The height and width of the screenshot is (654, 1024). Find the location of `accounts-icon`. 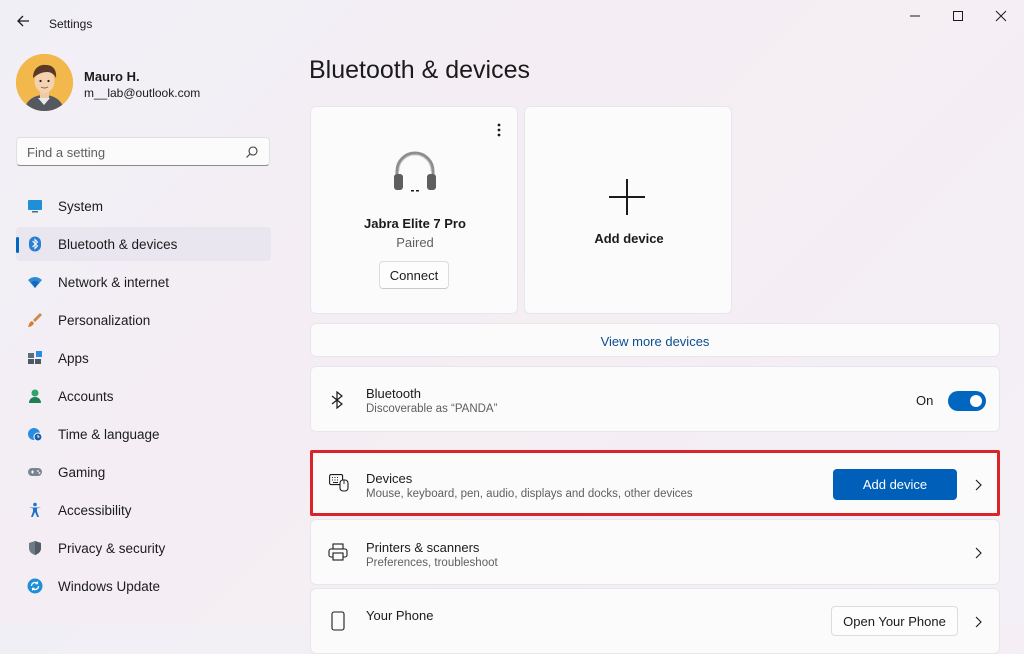

accounts-icon is located at coordinates (35, 396).